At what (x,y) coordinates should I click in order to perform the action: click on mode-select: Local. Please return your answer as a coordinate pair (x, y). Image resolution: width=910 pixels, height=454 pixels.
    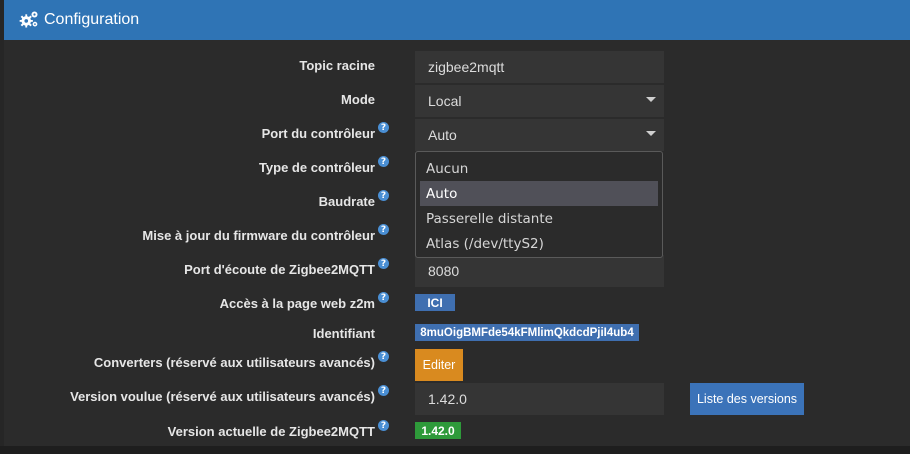
    Looking at the image, I should click on (539, 101).